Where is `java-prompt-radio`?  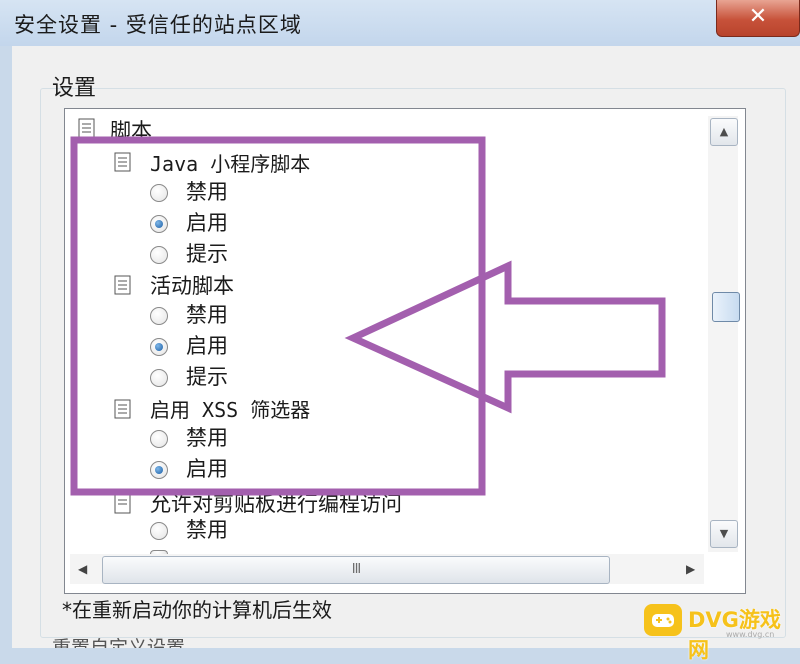
java-prompt-radio is located at coordinates (159, 255).